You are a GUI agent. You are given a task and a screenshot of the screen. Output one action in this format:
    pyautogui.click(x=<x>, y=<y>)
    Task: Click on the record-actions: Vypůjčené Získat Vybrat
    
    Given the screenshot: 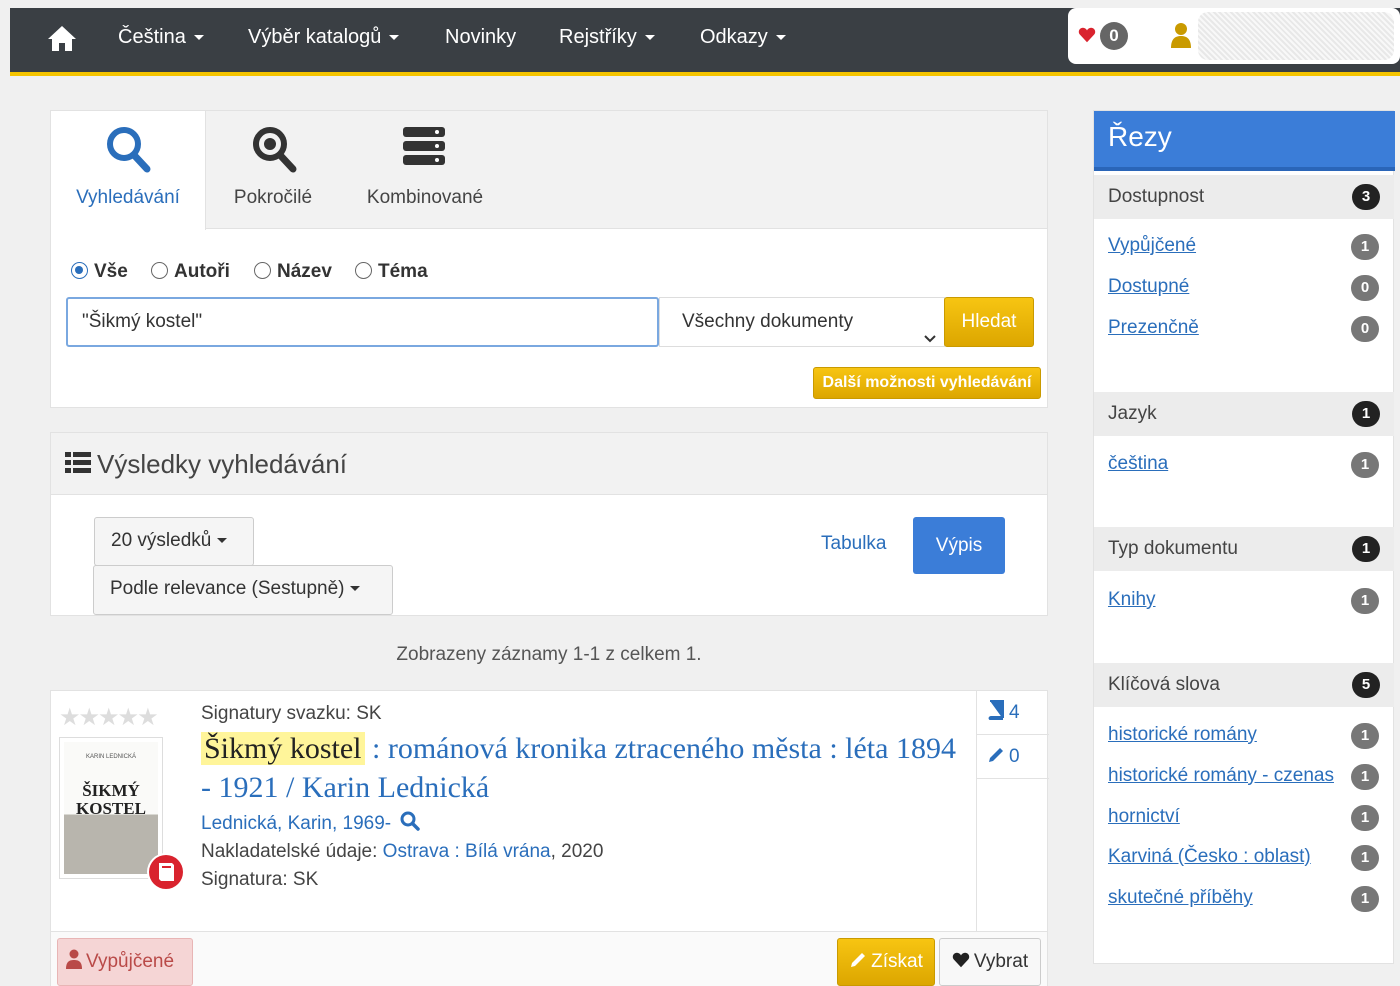 What is the action you would take?
    pyautogui.click(x=549, y=958)
    